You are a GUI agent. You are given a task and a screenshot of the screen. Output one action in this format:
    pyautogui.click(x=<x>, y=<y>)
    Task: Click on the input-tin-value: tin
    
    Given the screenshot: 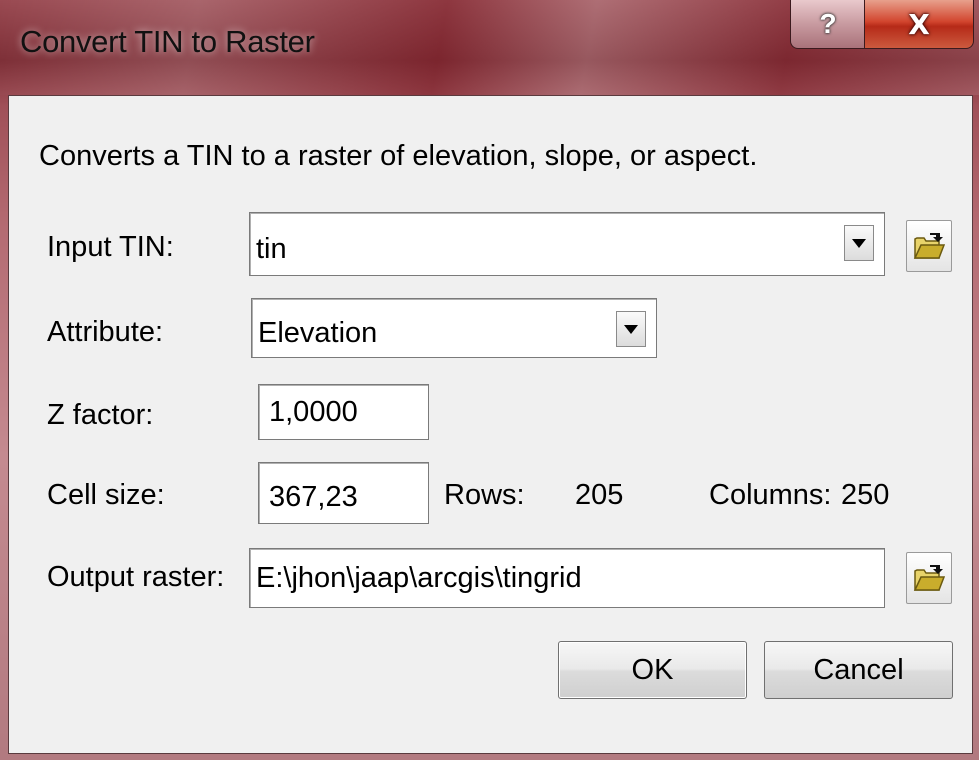 What is the action you would take?
    pyautogui.click(x=271, y=248)
    